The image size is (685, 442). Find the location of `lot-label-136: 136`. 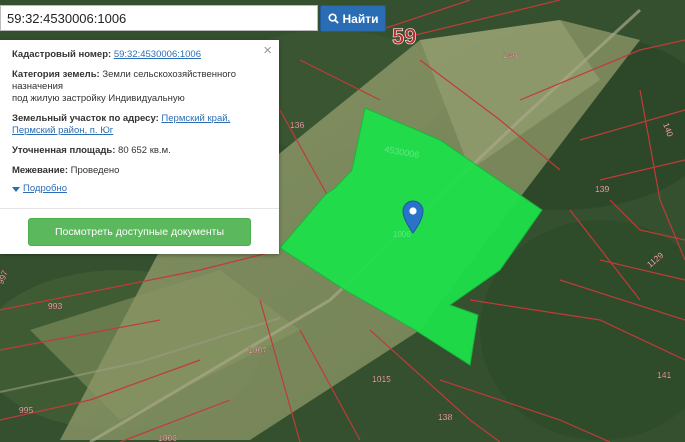

lot-label-136: 136 is located at coordinates (297, 125).